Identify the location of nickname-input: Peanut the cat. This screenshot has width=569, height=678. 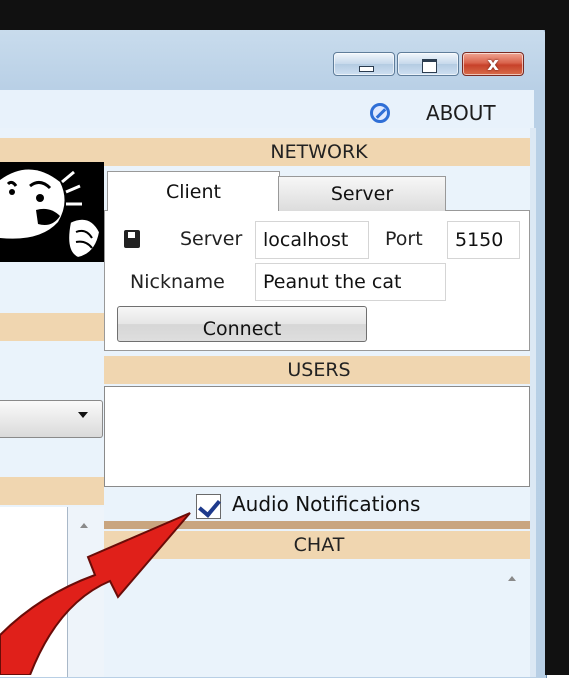
(350, 282).